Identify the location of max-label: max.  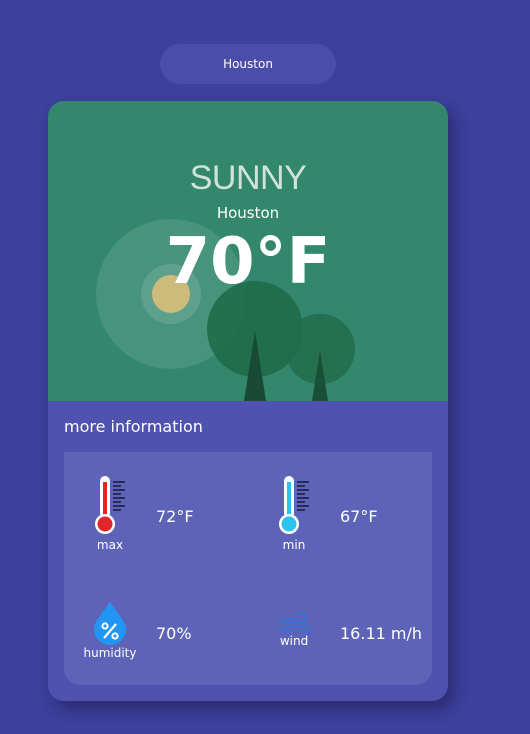
(110, 545).